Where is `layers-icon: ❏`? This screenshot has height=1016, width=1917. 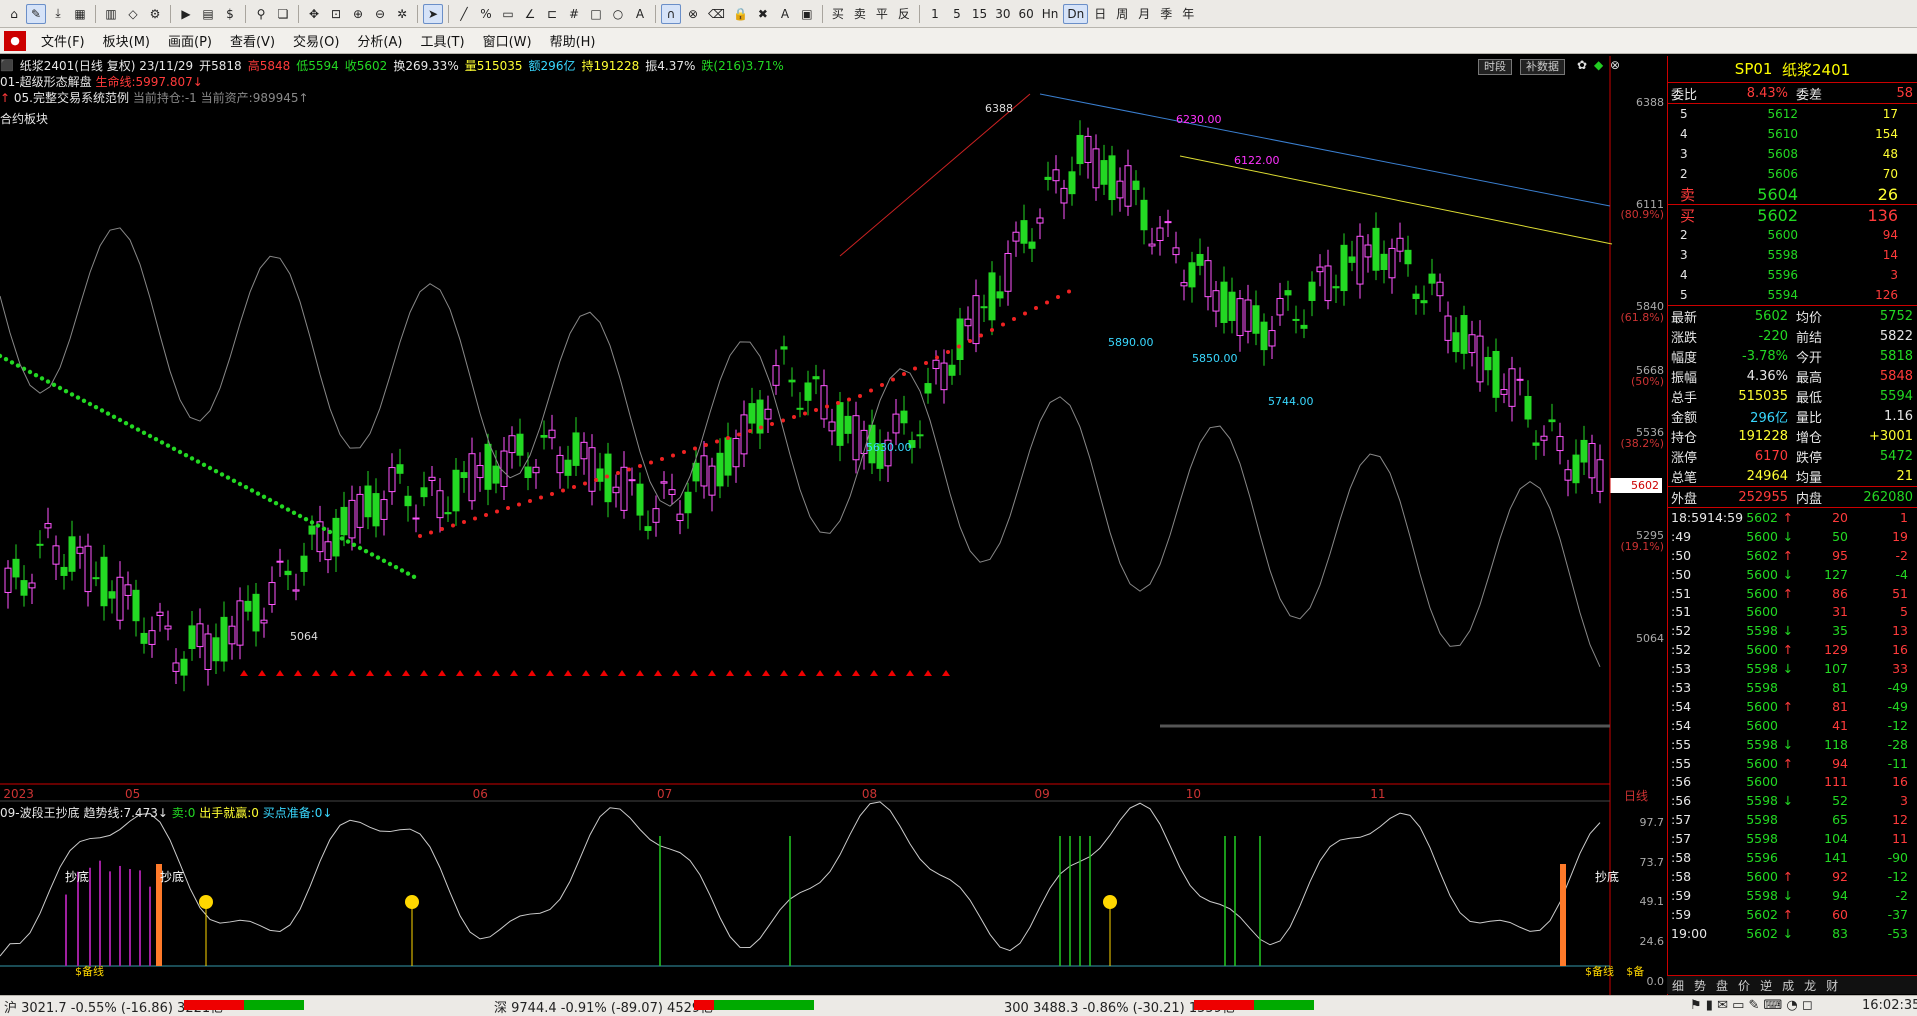
layers-icon: ❏ is located at coordinates (283, 14).